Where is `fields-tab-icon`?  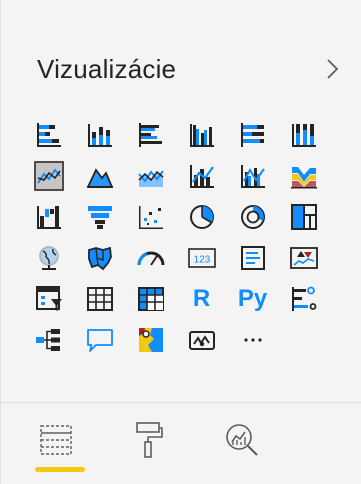
fields-tab-icon is located at coordinates (56, 440).